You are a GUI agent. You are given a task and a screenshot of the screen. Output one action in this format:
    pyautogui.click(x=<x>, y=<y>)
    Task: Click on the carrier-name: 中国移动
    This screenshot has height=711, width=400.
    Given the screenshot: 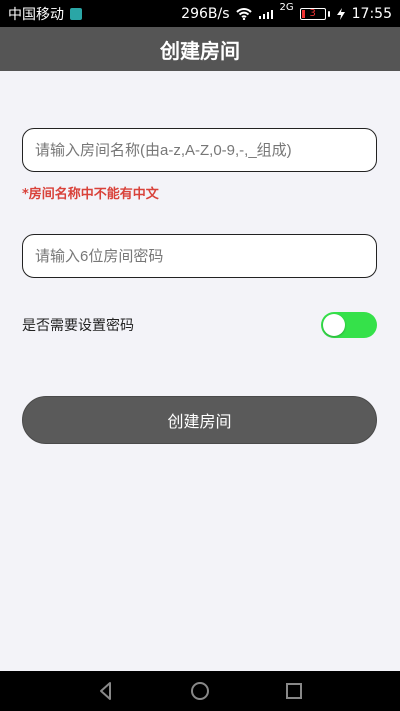 What is the action you would take?
    pyautogui.click(x=36, y=14)
    